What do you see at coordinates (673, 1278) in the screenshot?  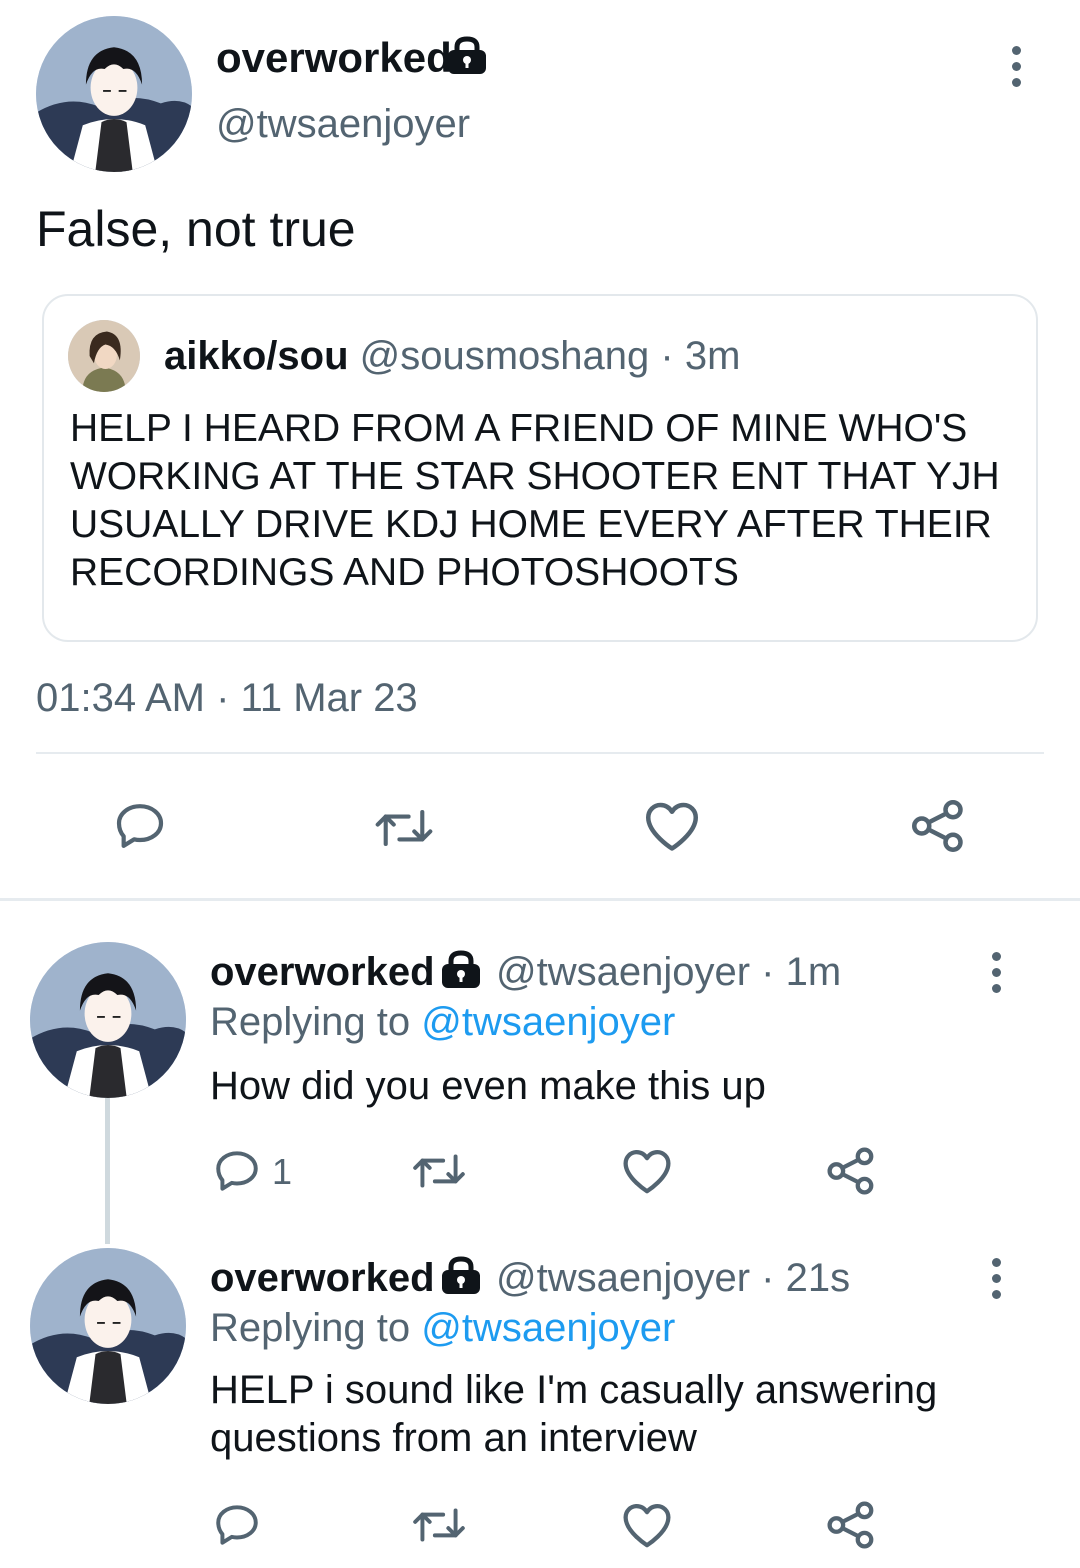 I see `reply-handle-time: @twsaenjoyer · 21s` at bounding box center [673, 1278].